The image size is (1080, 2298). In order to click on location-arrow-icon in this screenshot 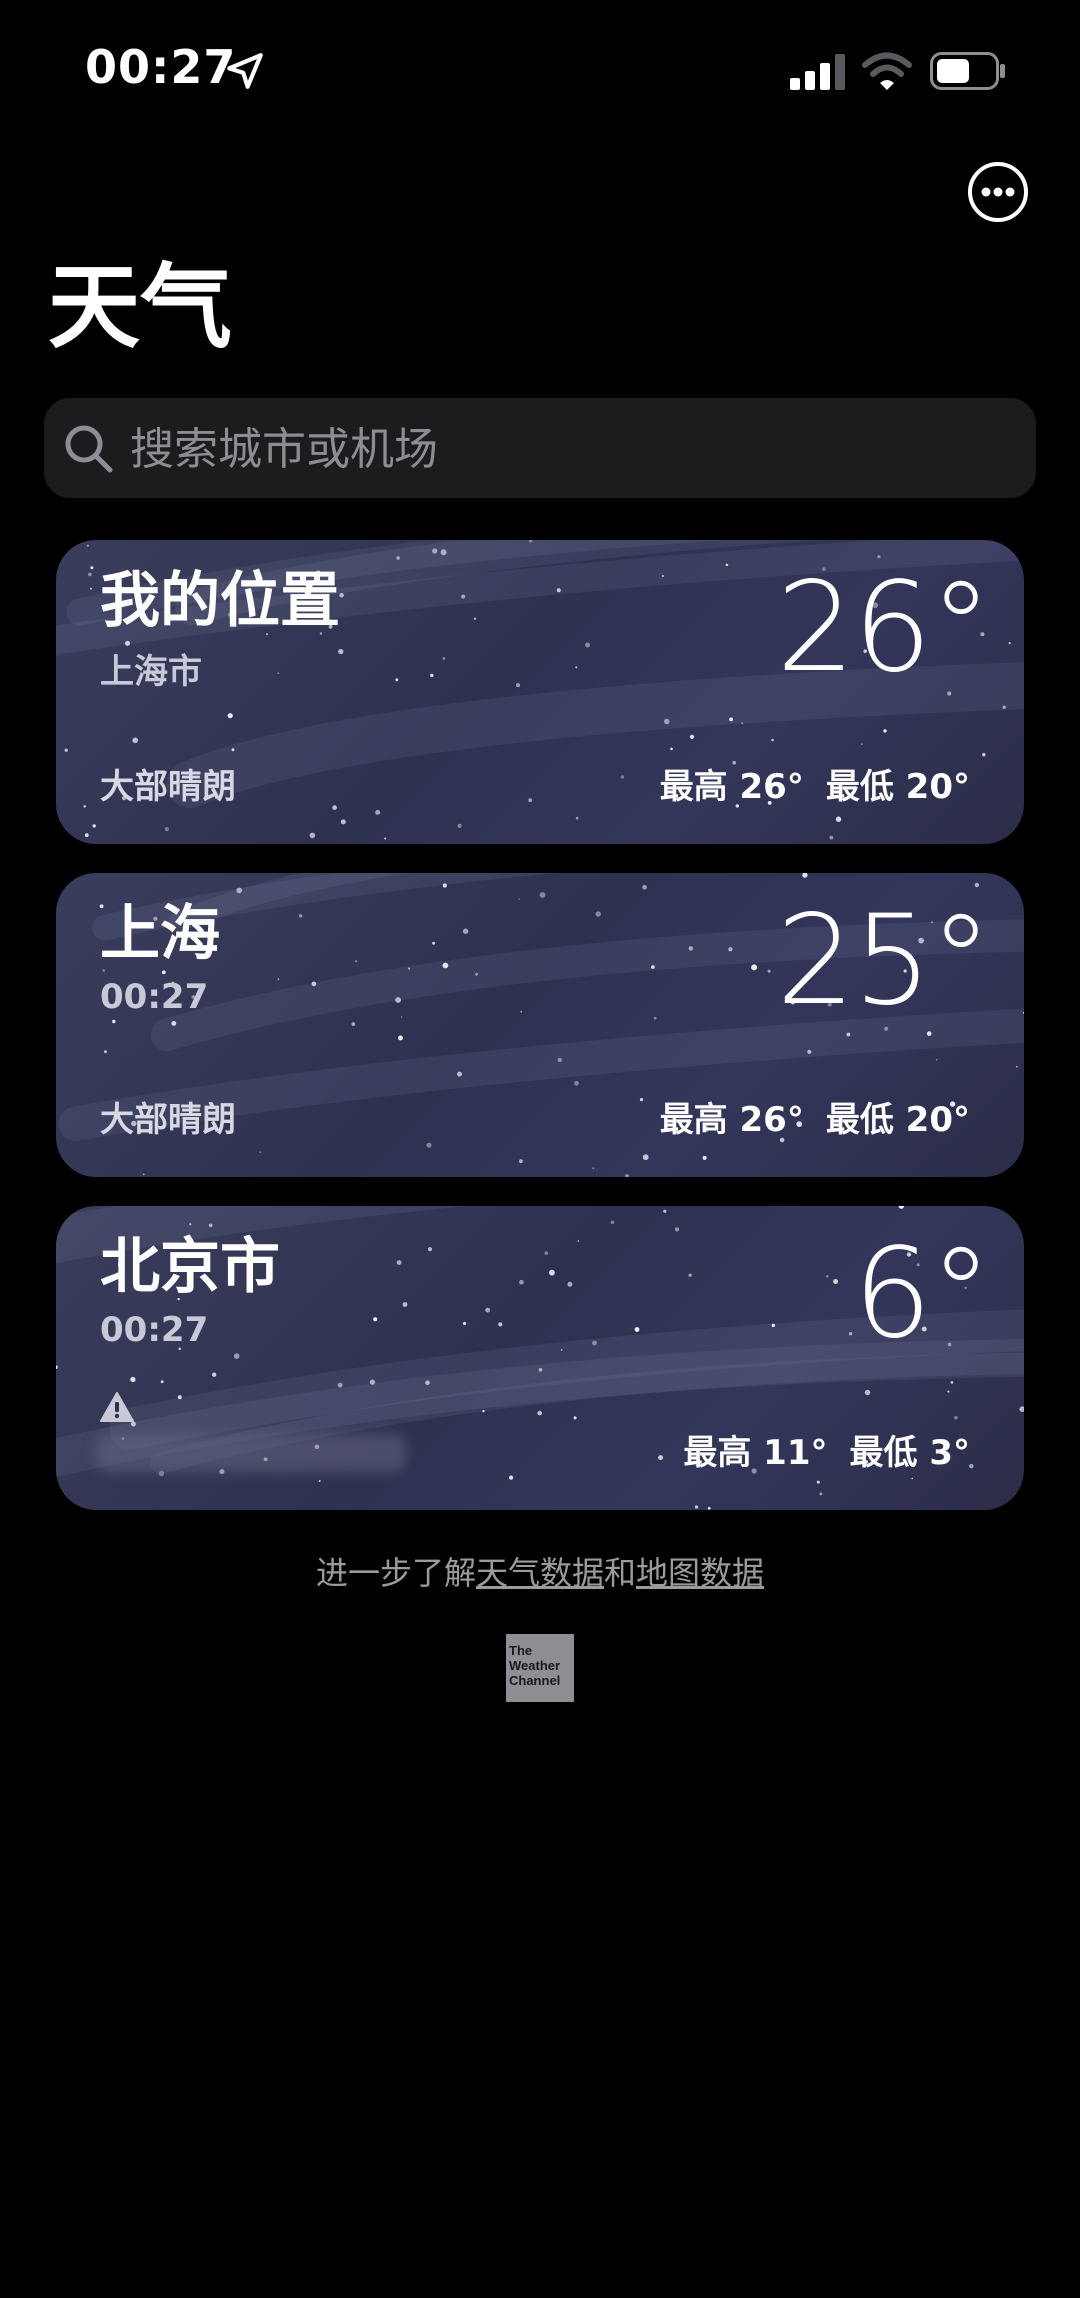, I will do `click(245, 71)`.